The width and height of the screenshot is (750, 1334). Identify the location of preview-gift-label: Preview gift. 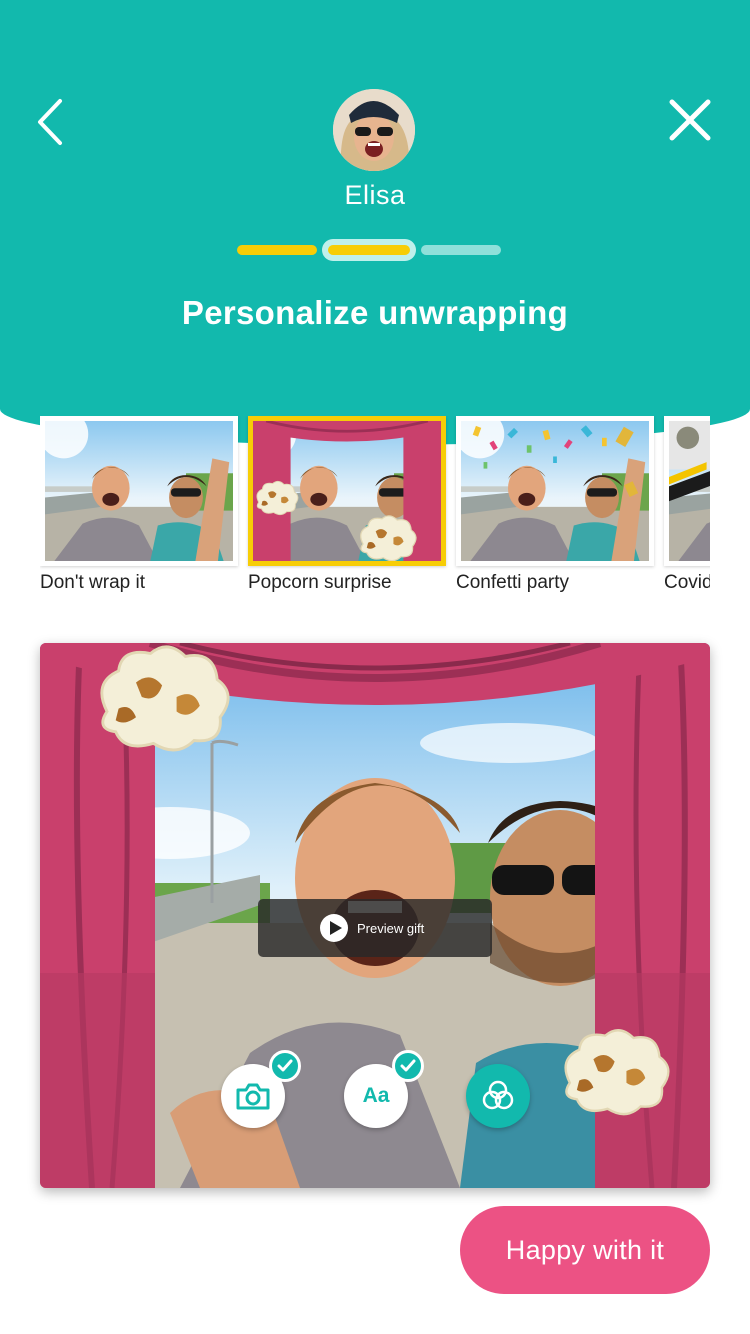
(391, 928).